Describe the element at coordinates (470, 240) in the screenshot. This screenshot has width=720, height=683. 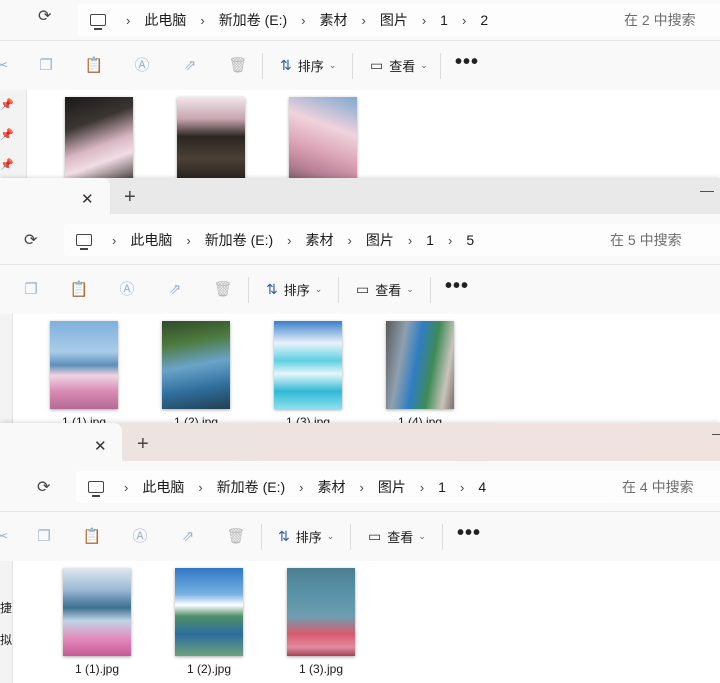
I see `breadcrumb-item: 5` at that location.